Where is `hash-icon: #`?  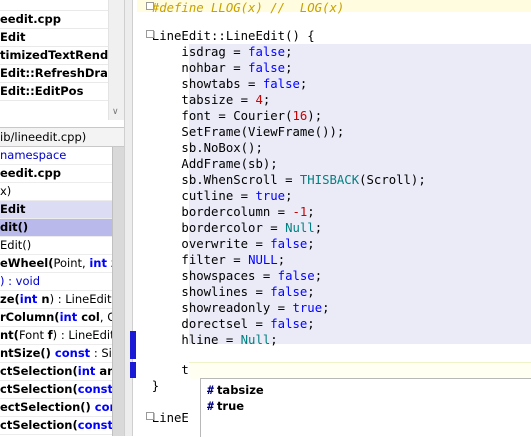 hash-icon: # is located at coordinates (210, 390).